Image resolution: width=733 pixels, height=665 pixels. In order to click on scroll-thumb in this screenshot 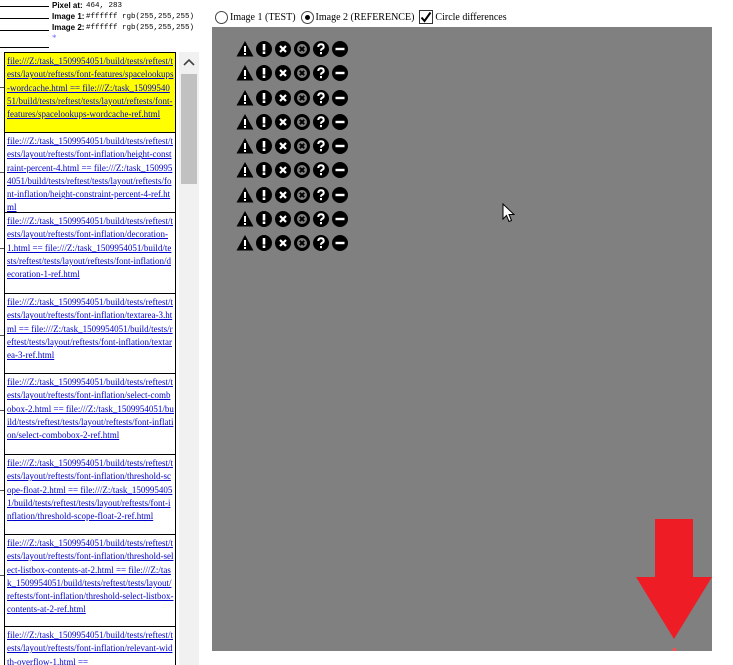, I will do `click(189, 129)`.